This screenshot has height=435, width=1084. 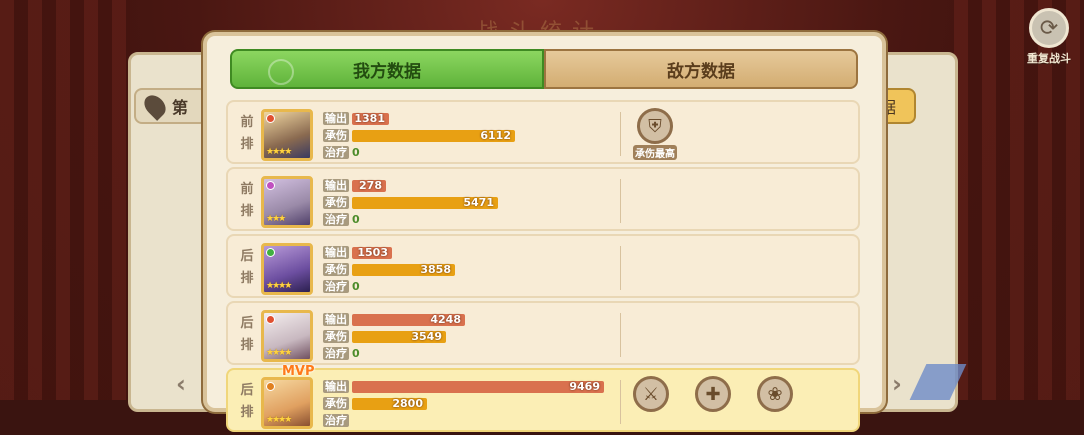 I want to click on damage-stat: 输出 1503, so click(x=357, y=252).